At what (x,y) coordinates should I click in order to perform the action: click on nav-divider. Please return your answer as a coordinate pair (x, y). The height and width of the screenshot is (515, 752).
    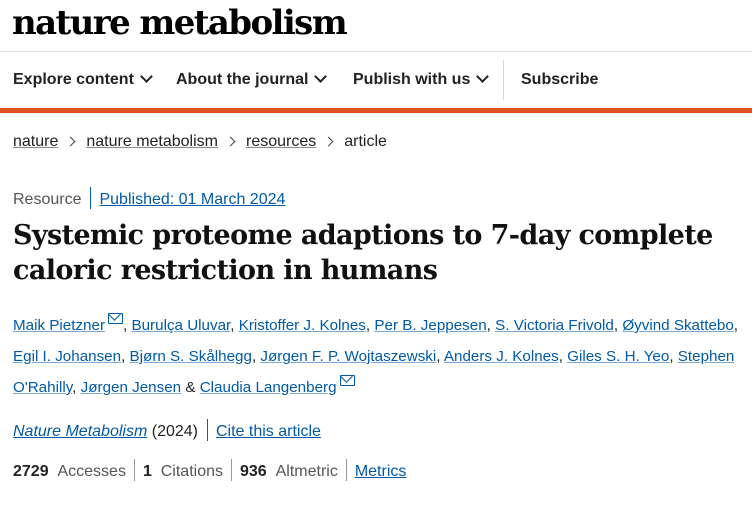
    Looking at the image, I should click on (503, 80).